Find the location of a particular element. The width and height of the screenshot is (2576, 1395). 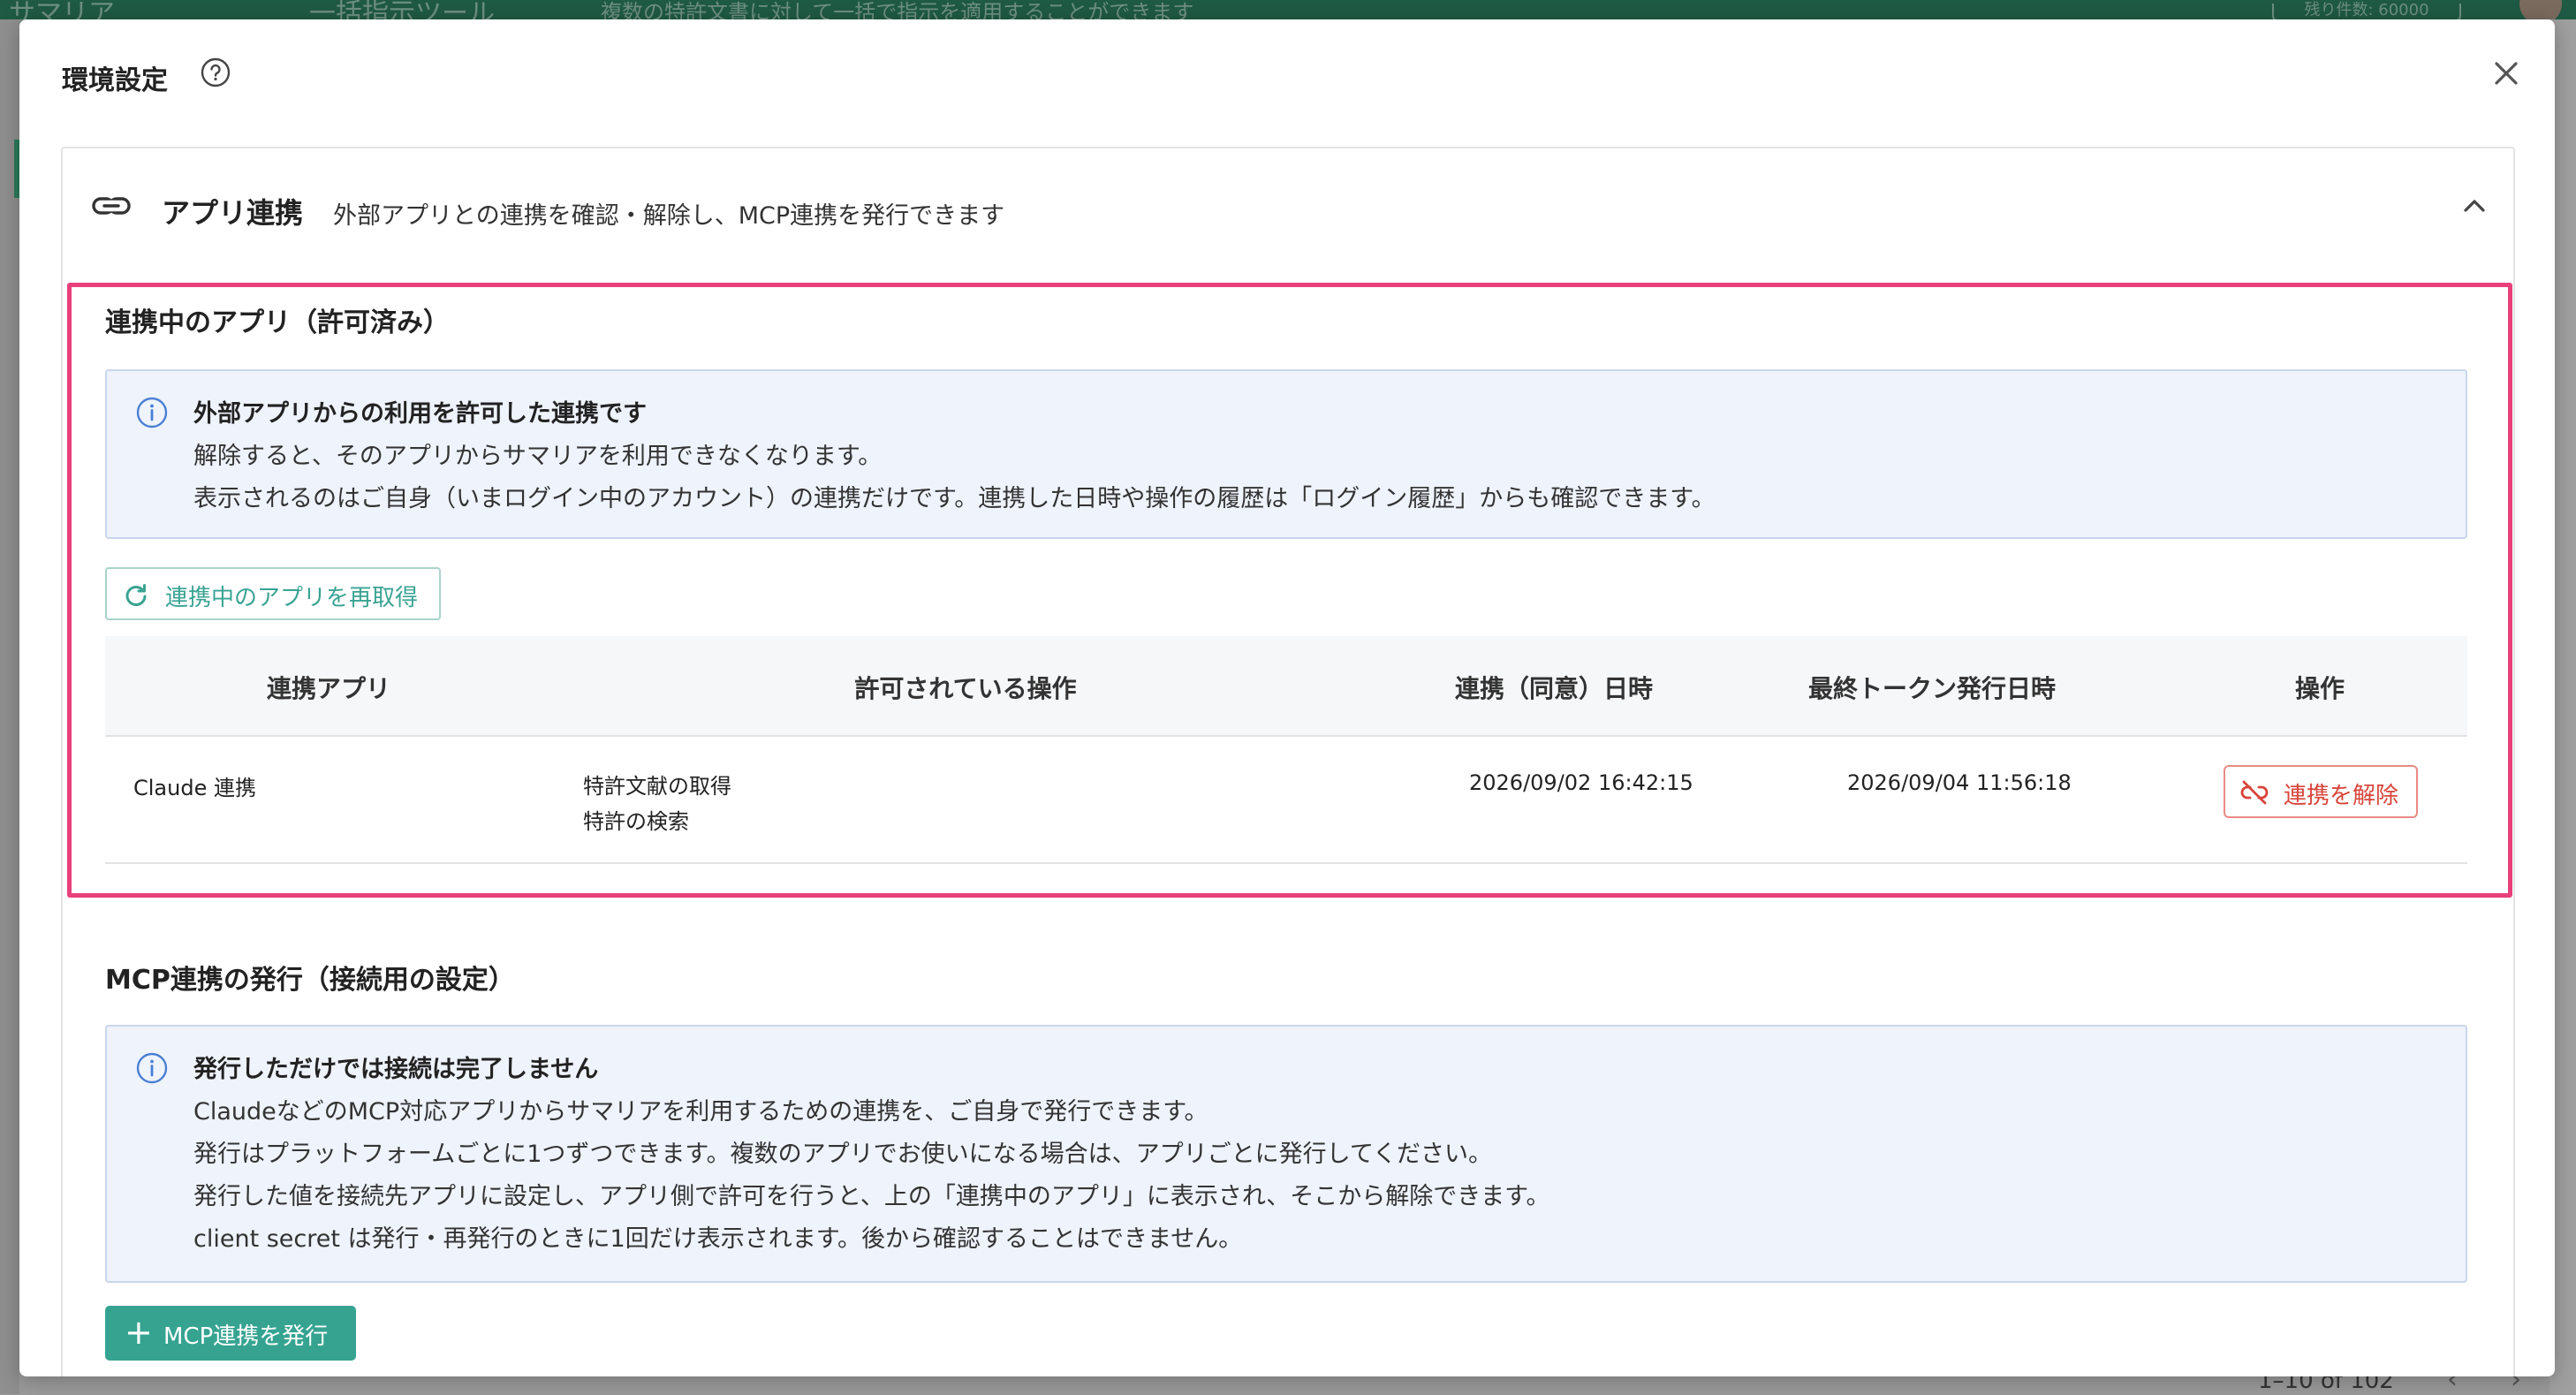

mcp-section-title: MCP連携の発行（接続用の設定） is located at coordinates (310, 981).